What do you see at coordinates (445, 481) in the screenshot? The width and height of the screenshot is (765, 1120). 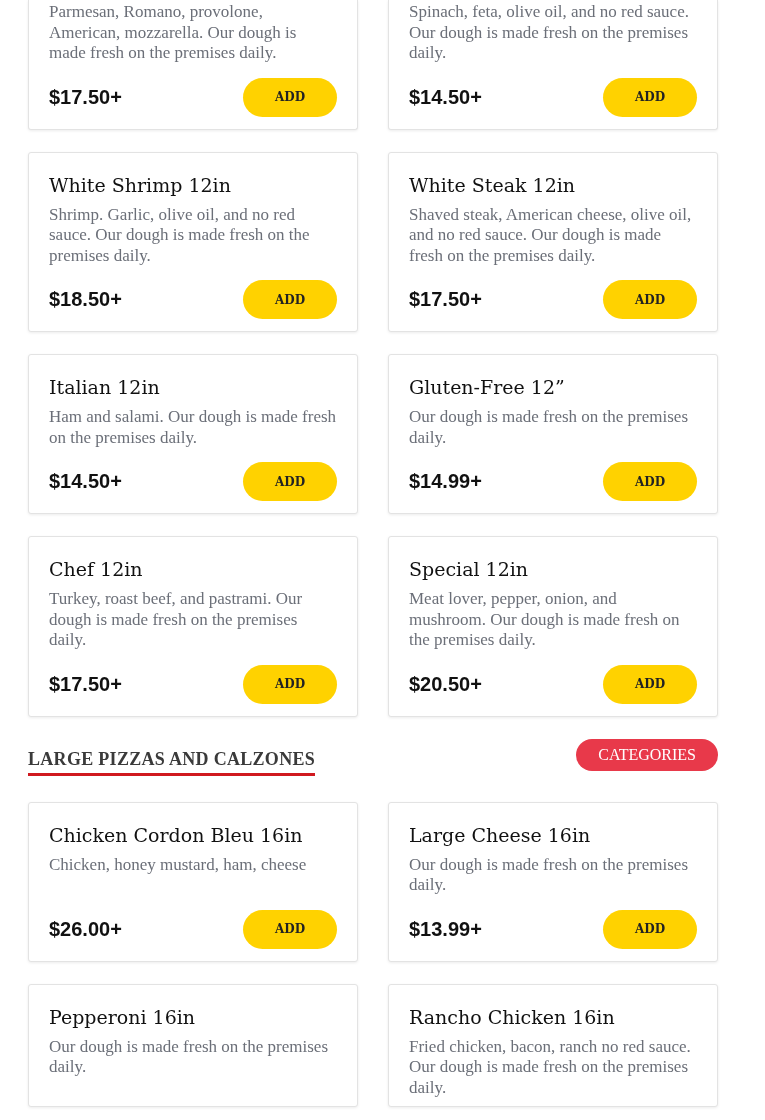 I see `item-price: $14.99+` at bounding box center [445, 481].